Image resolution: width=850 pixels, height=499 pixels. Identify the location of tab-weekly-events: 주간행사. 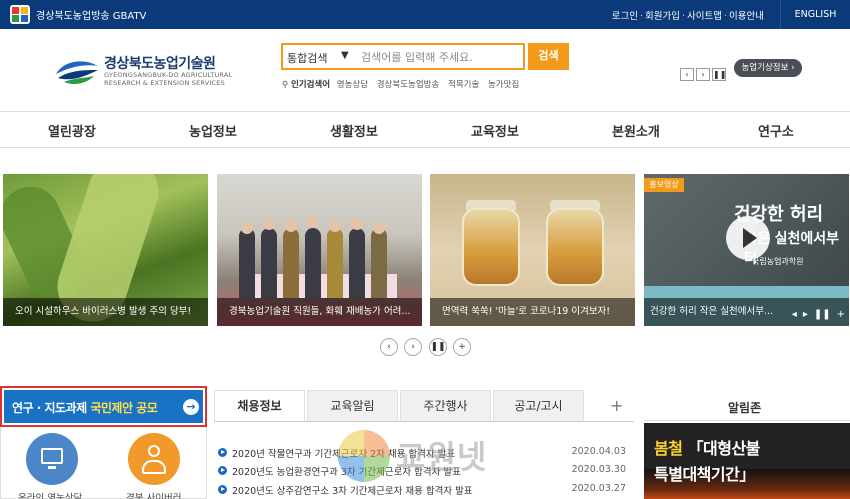
(445, 406).